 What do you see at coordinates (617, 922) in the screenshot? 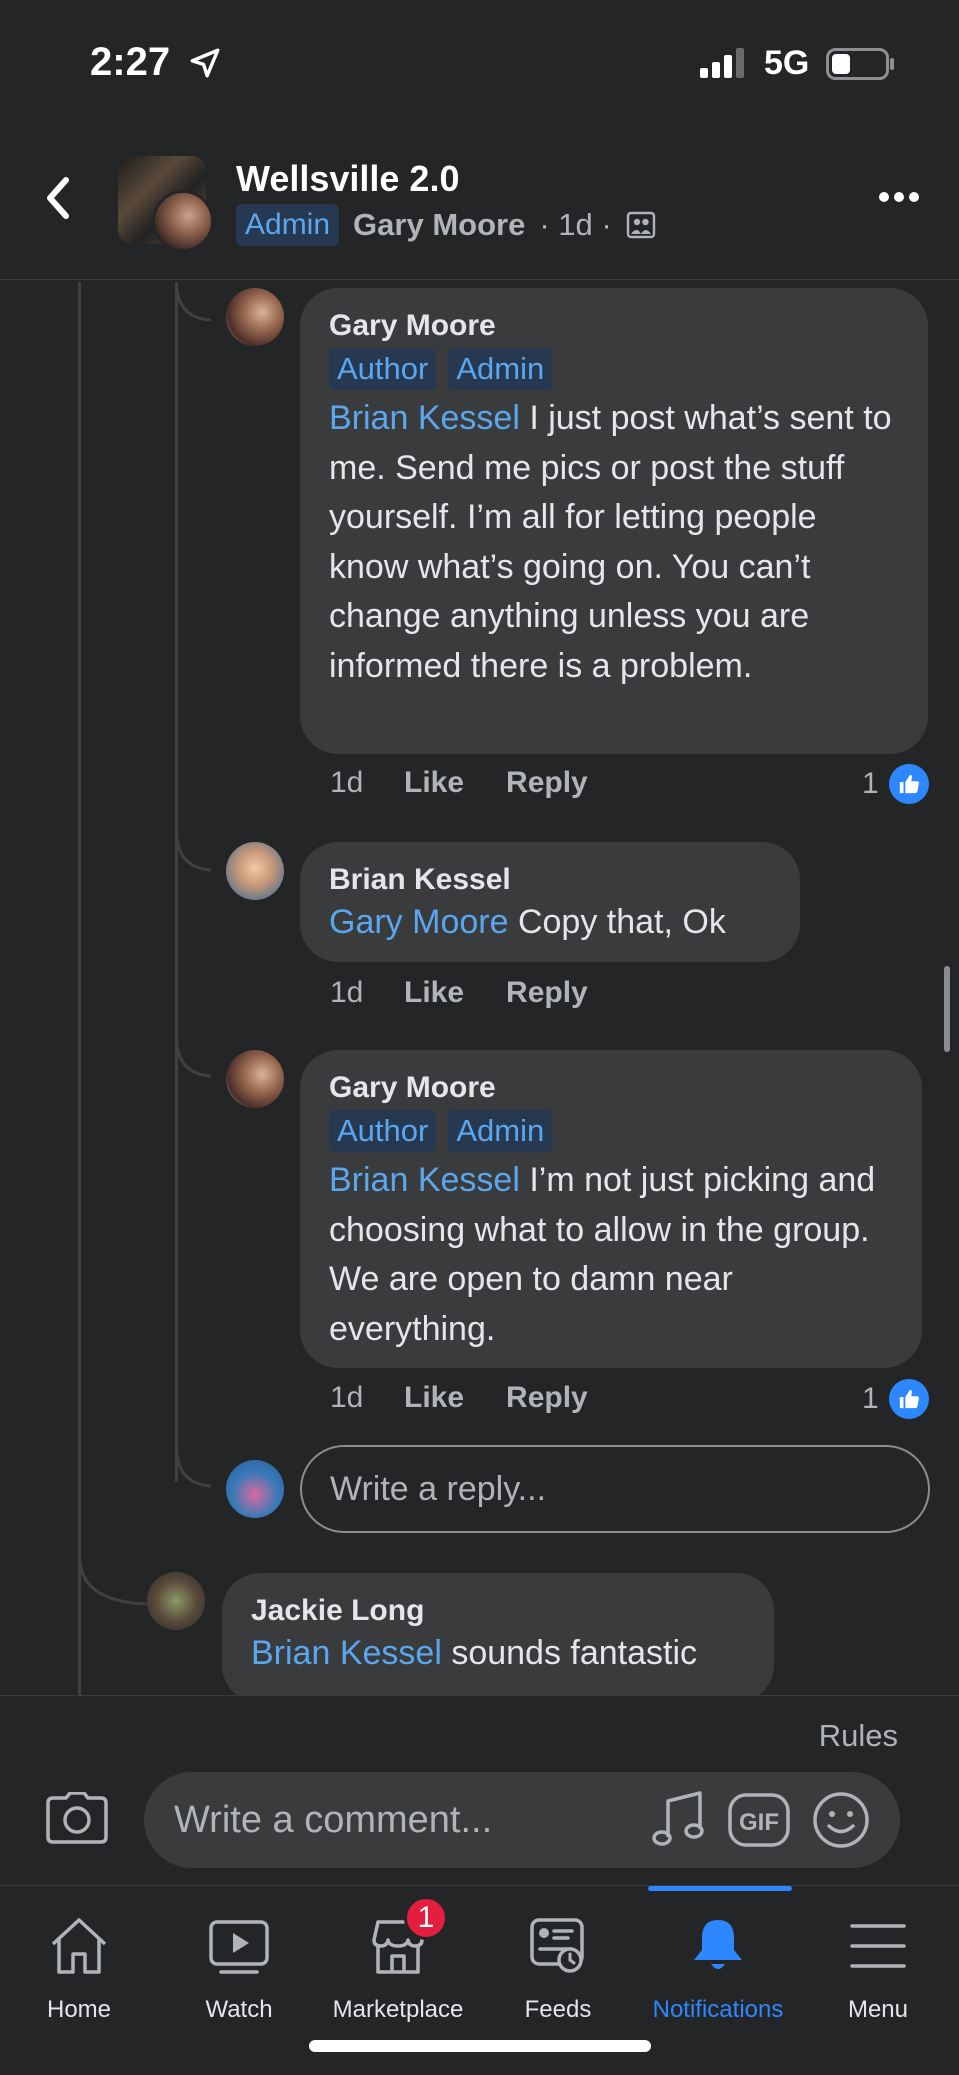
I see `comment-body: Copy that, Ok` at bounding box center [617, 922].